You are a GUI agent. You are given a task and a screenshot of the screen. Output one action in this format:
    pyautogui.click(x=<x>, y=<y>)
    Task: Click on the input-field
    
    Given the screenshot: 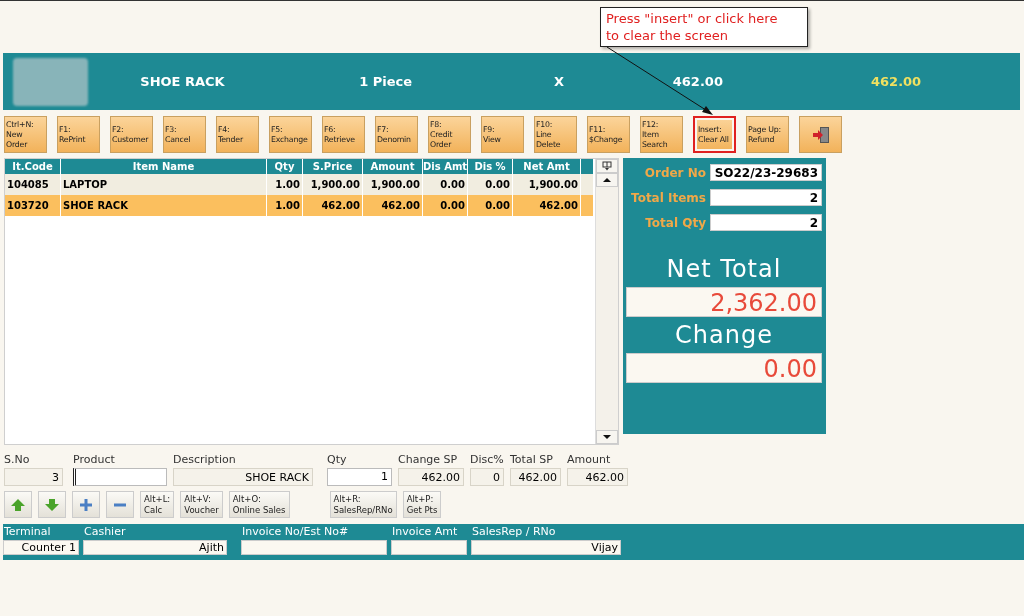 What is the action you would take?
    pyautogui.click(x=120, y=477)
    